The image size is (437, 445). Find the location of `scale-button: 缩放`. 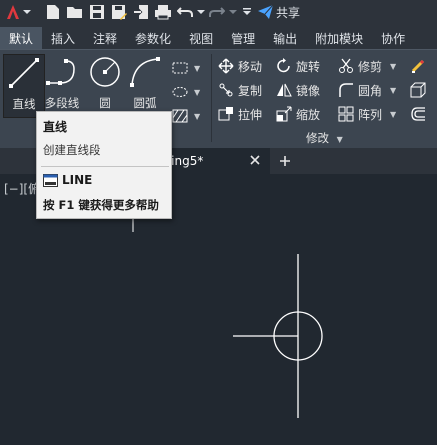

scale-button: 缩放 is located at coordinates (303, 114).